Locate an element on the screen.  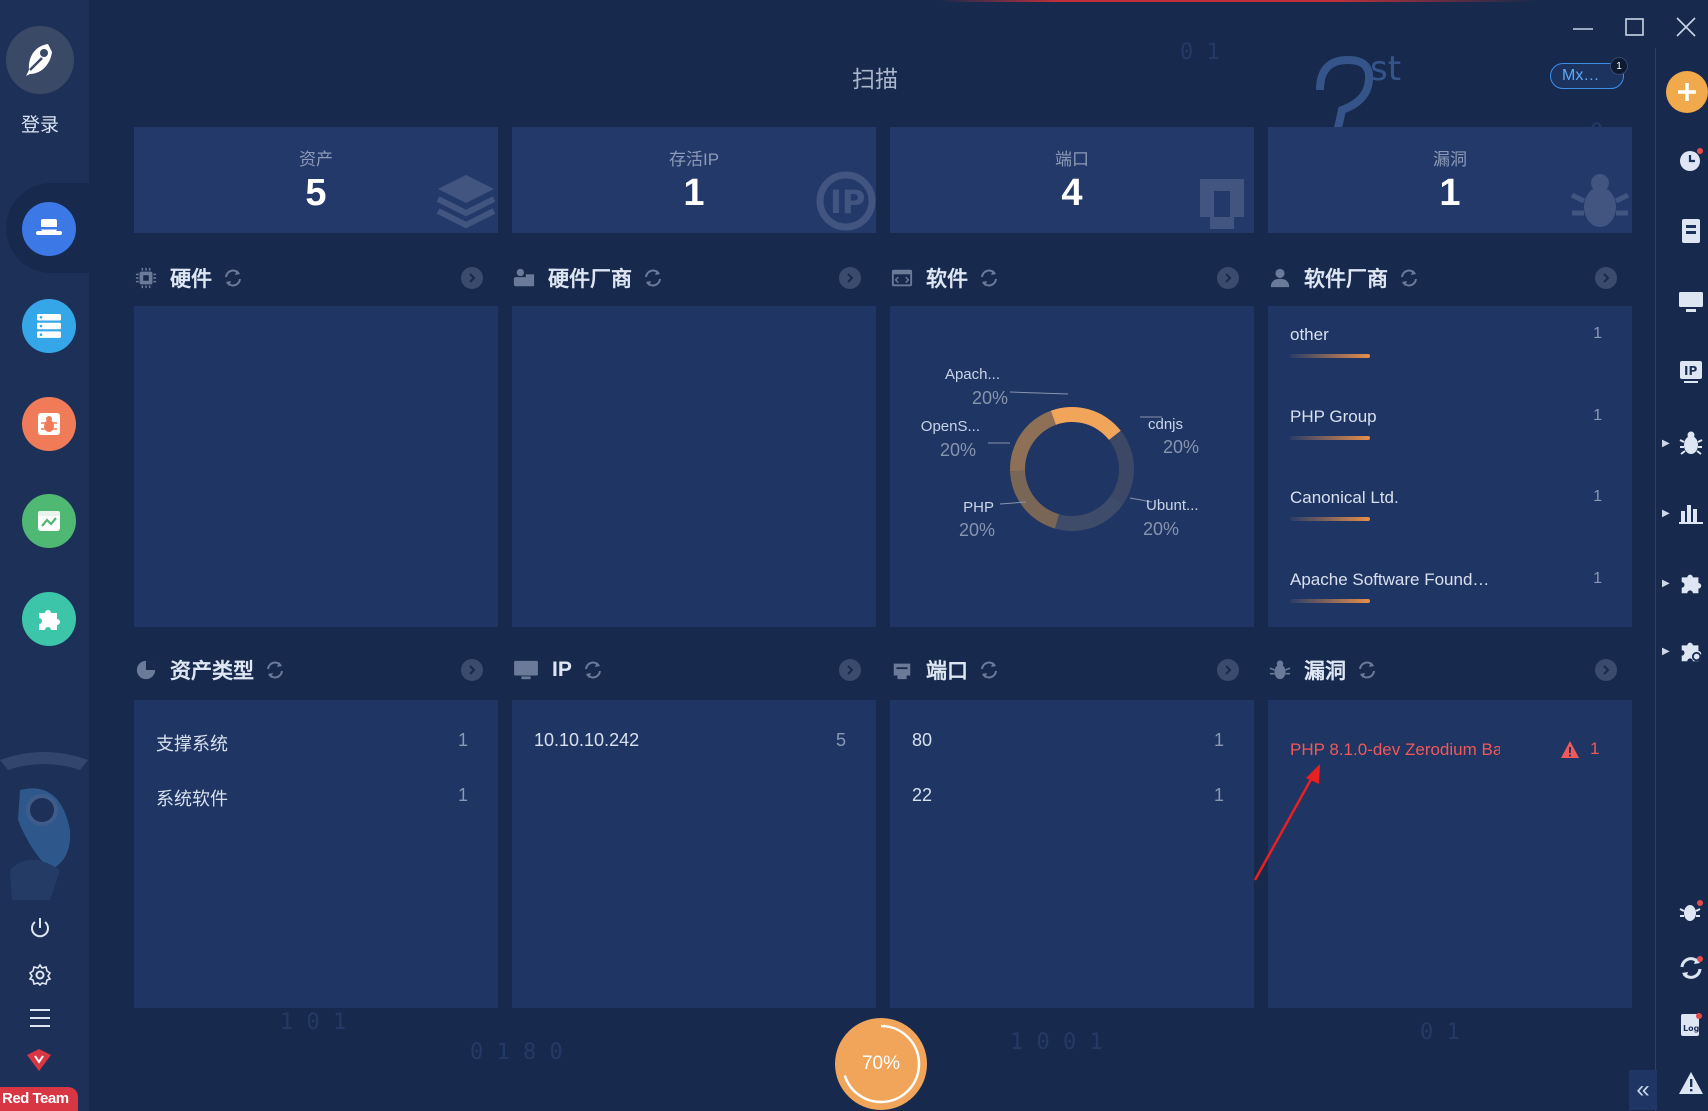
matrix-decoration: 0 1 is located at coordinates (1200, 52).